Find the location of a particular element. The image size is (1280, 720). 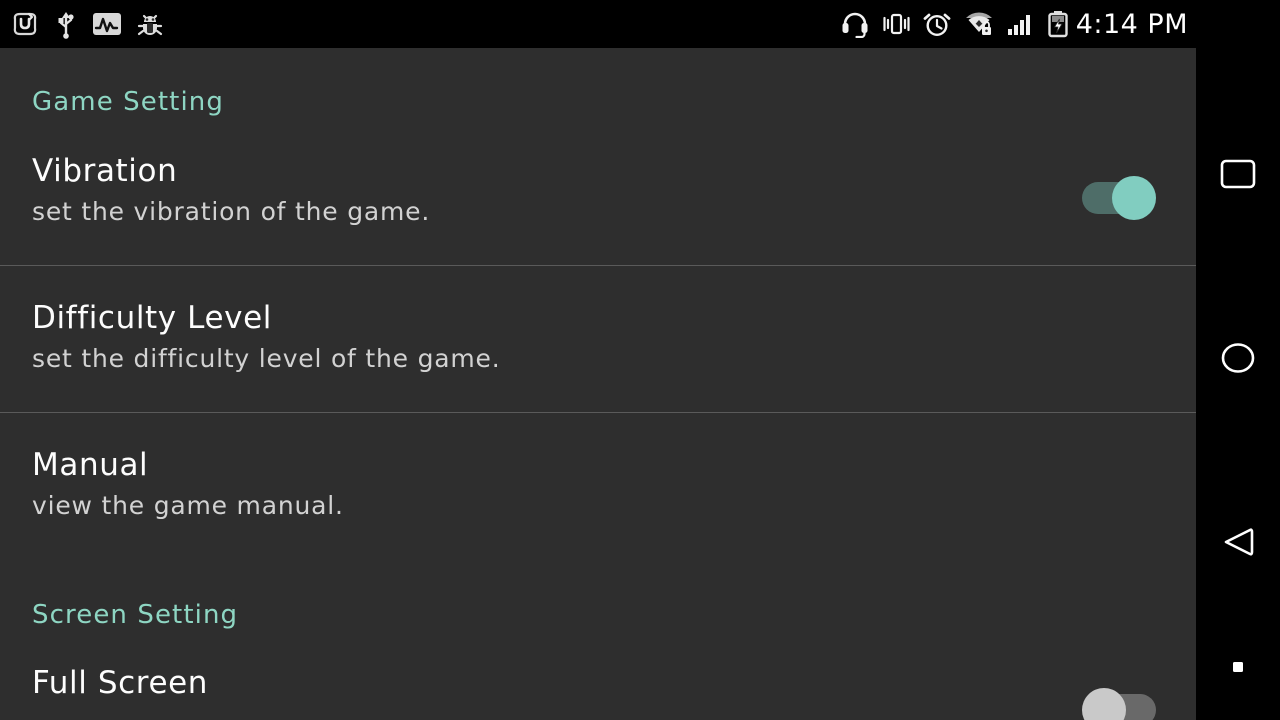

battery-charging-icon is located at coordinates (1058, 24).